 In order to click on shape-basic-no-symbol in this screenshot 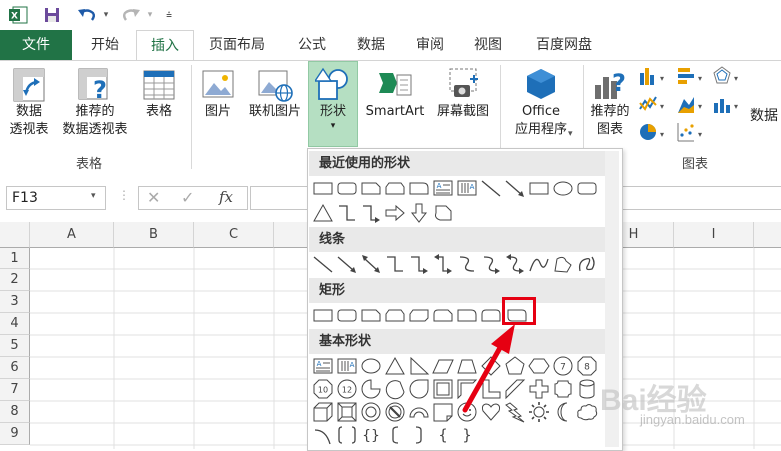, I will do `click(395, 412)`.